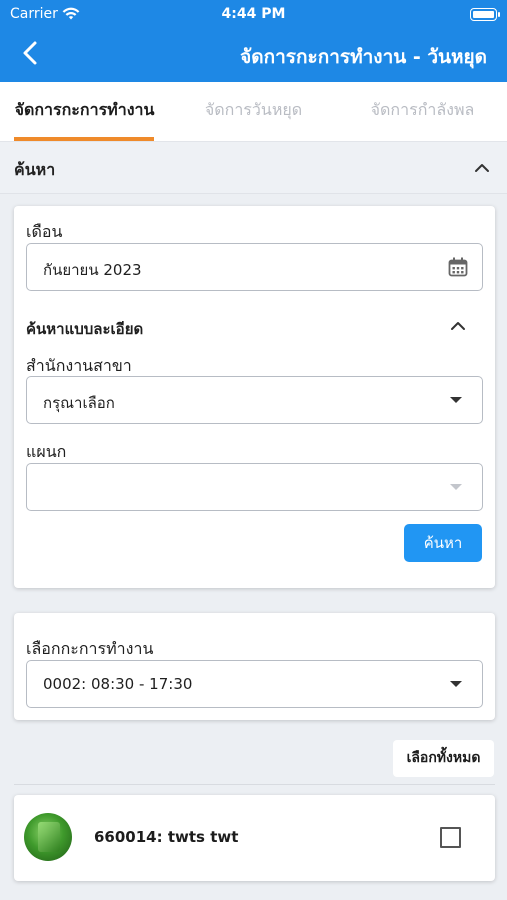  I want to click on search-section-header: ค้นหา, so click(253, 168).